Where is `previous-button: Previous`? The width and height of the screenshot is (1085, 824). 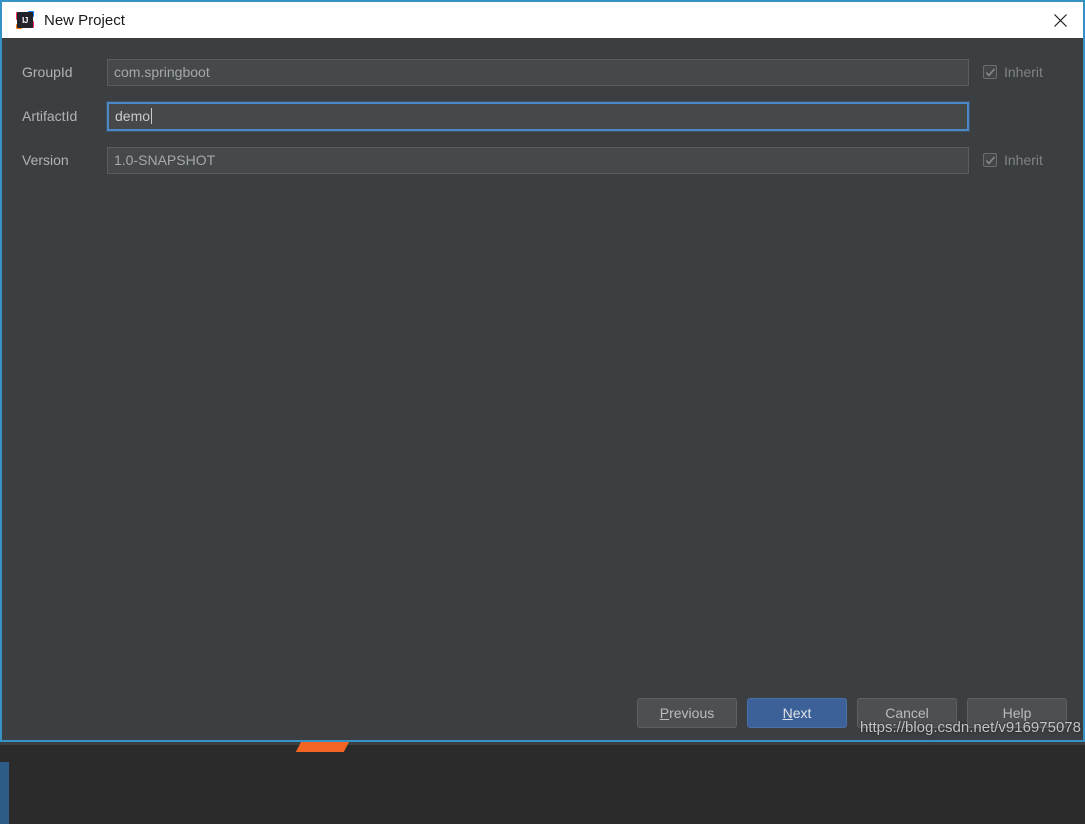 previous-button: Previous is located at coordinates (687, 713).